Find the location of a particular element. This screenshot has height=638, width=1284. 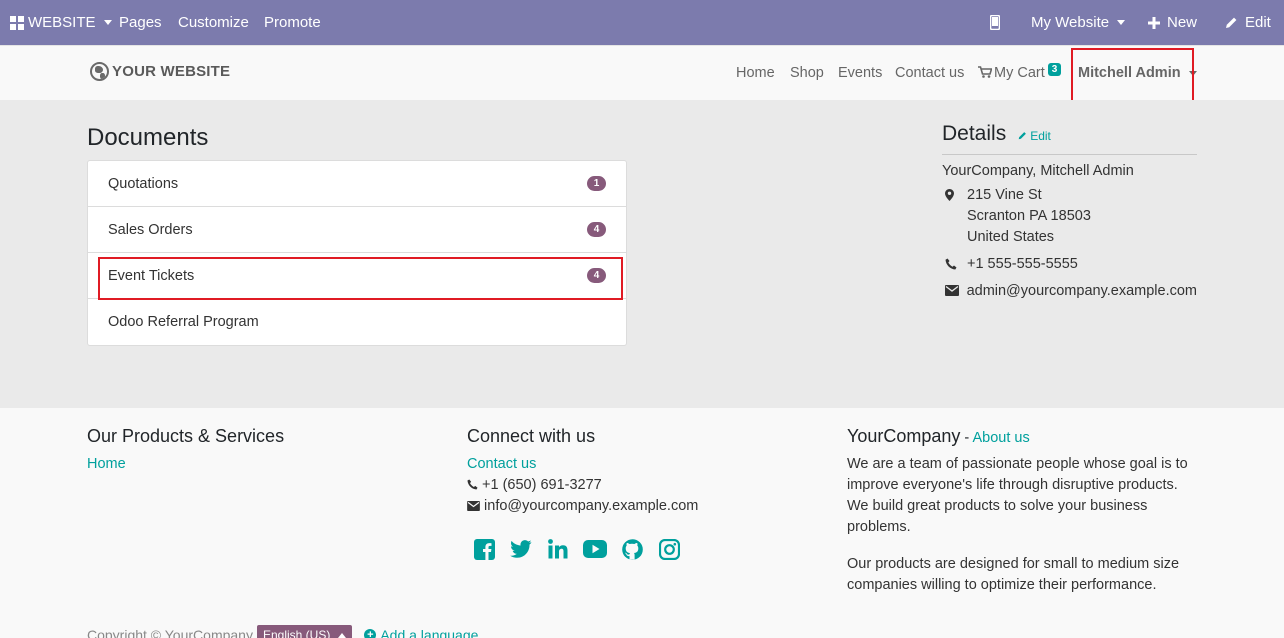

event-tickets-highlight is located at coordinates (360, 278).